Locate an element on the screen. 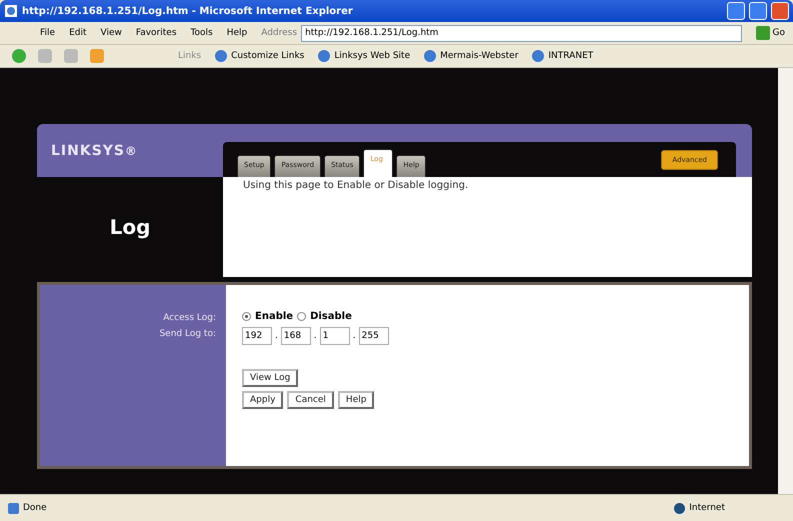  address-field: http://192.168.1.251/Log.htm is located at coordinates (521, 33).